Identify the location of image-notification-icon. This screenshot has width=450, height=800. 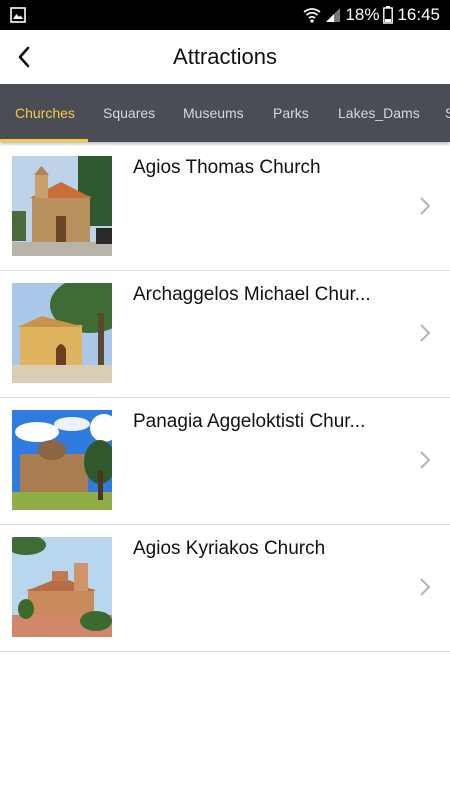
(18, 15).